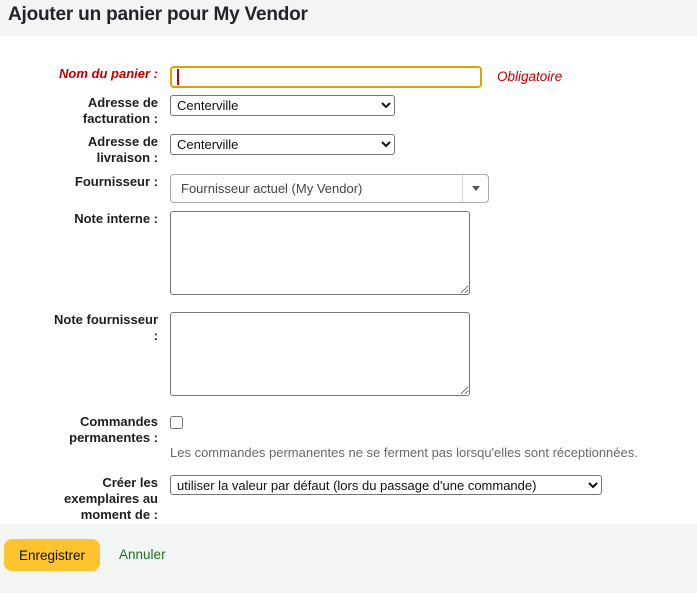  Describe the element at coordinates (116, 218) in the screenshot. I see `internal-note-label: Note interne :` at that location.